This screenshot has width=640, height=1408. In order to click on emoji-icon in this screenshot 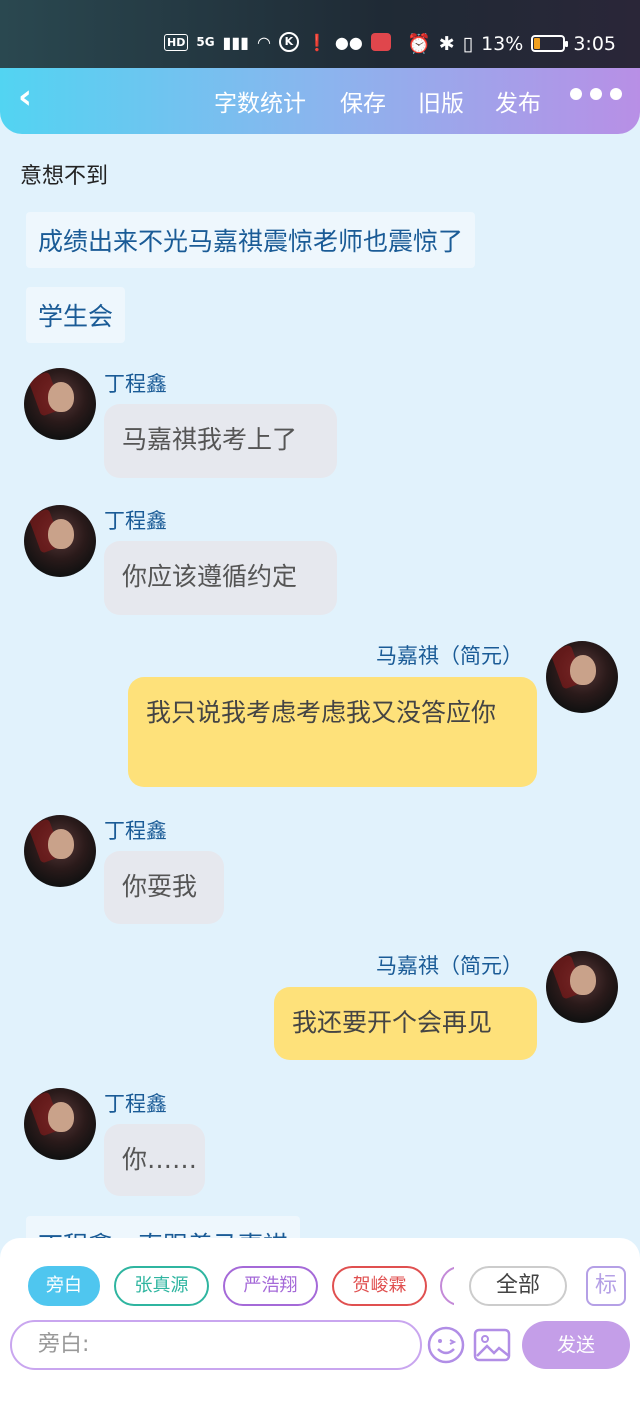, I will do `click(446, 1345)`.